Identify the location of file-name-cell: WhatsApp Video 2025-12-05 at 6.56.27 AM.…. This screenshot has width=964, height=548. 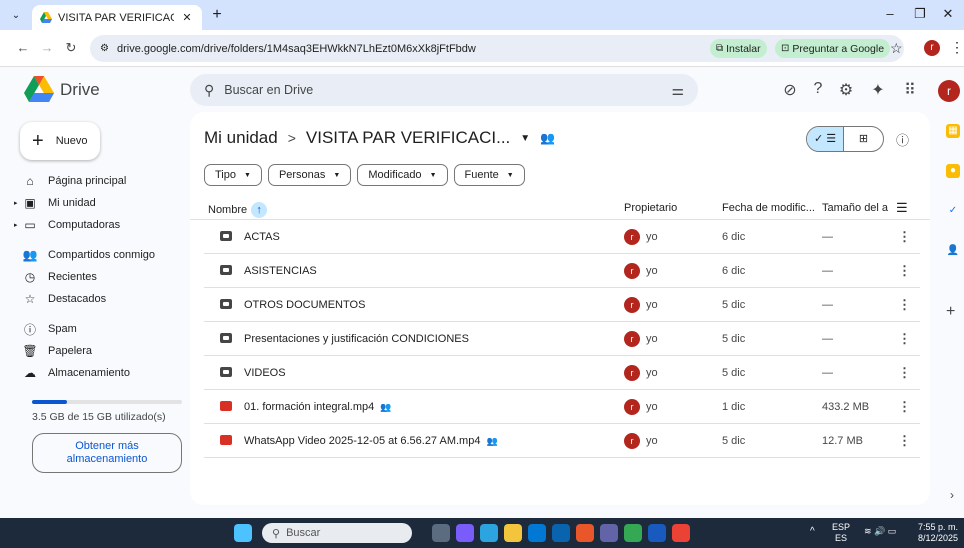
(371, 441).